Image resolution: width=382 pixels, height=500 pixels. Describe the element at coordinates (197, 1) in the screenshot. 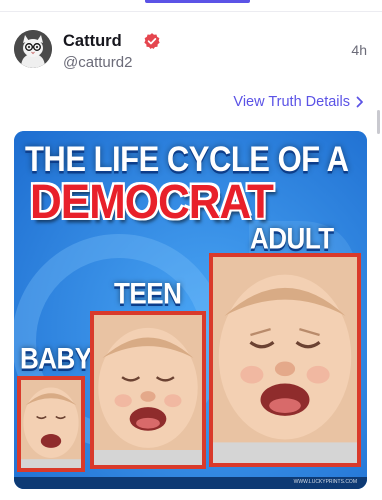

I see `active-tab-indicator` at that location.